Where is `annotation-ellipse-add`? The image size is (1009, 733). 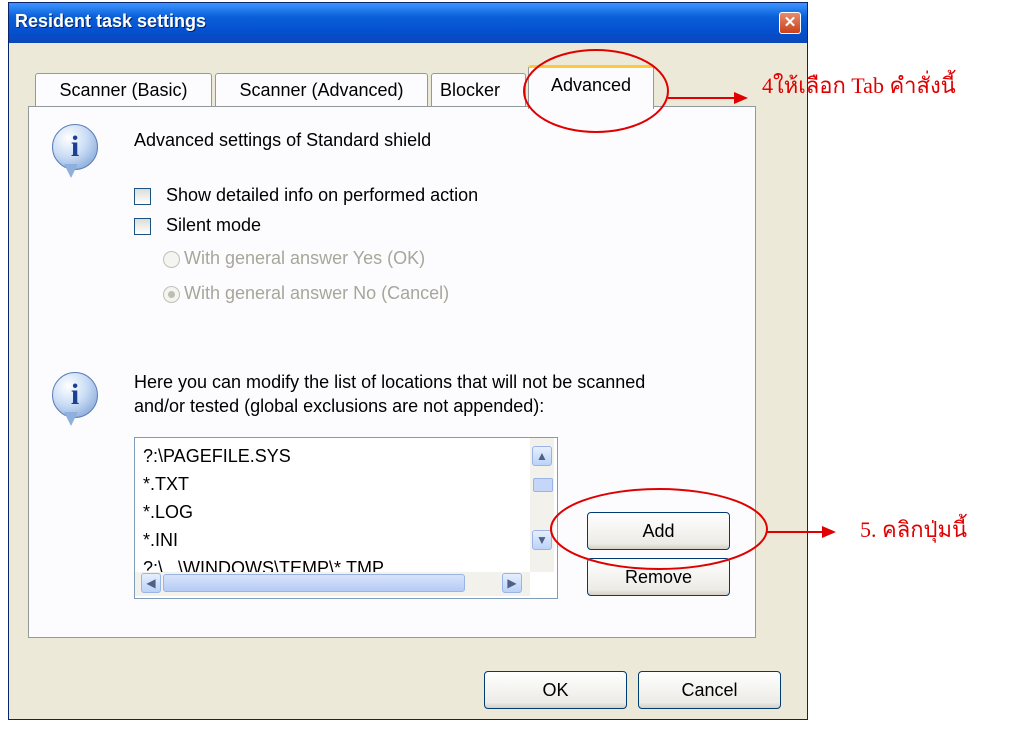 annotation-ellipse-add is located at coordinates (659, 529).